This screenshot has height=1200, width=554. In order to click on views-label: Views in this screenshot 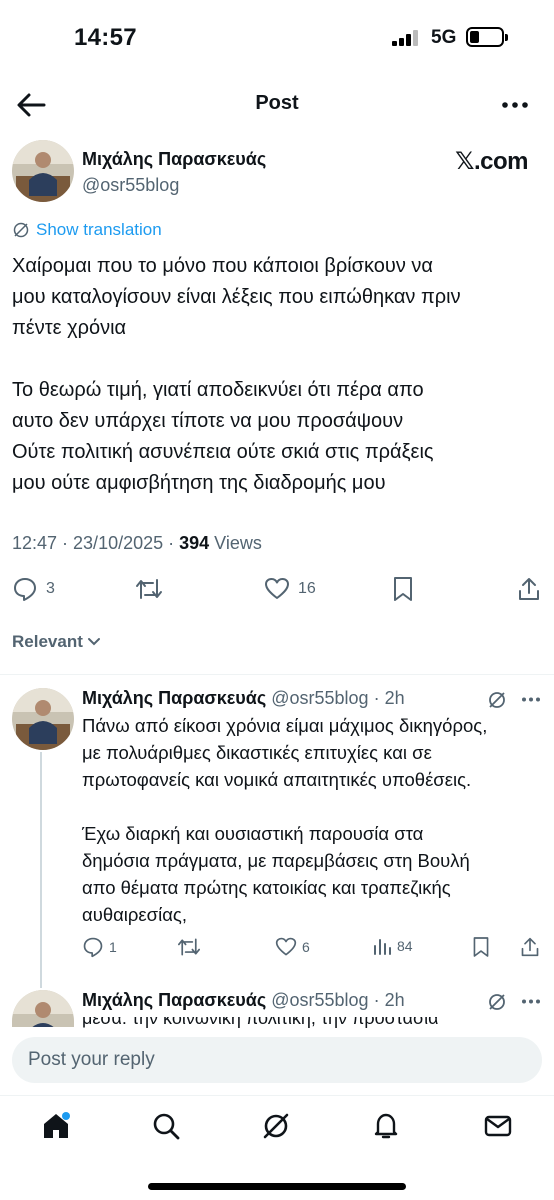, I will do `click(235, 543)`.